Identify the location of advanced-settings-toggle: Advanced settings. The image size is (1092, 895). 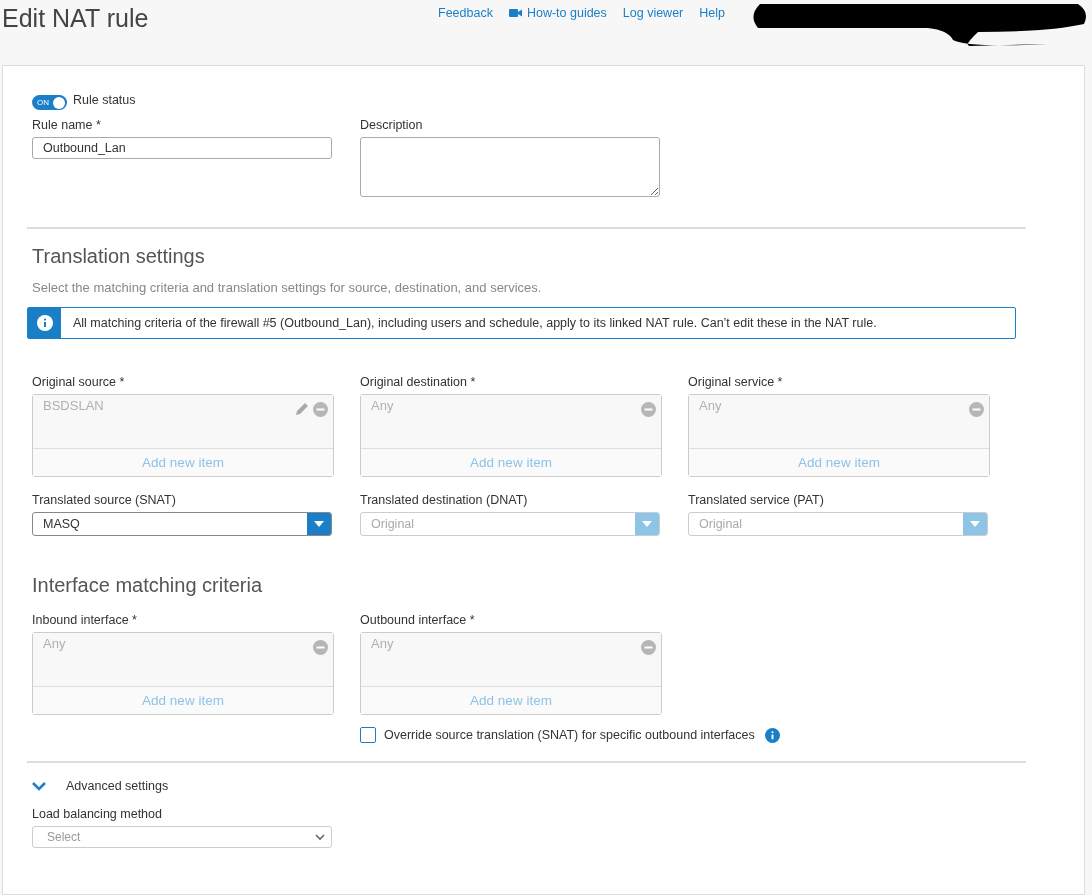
(100, 786).